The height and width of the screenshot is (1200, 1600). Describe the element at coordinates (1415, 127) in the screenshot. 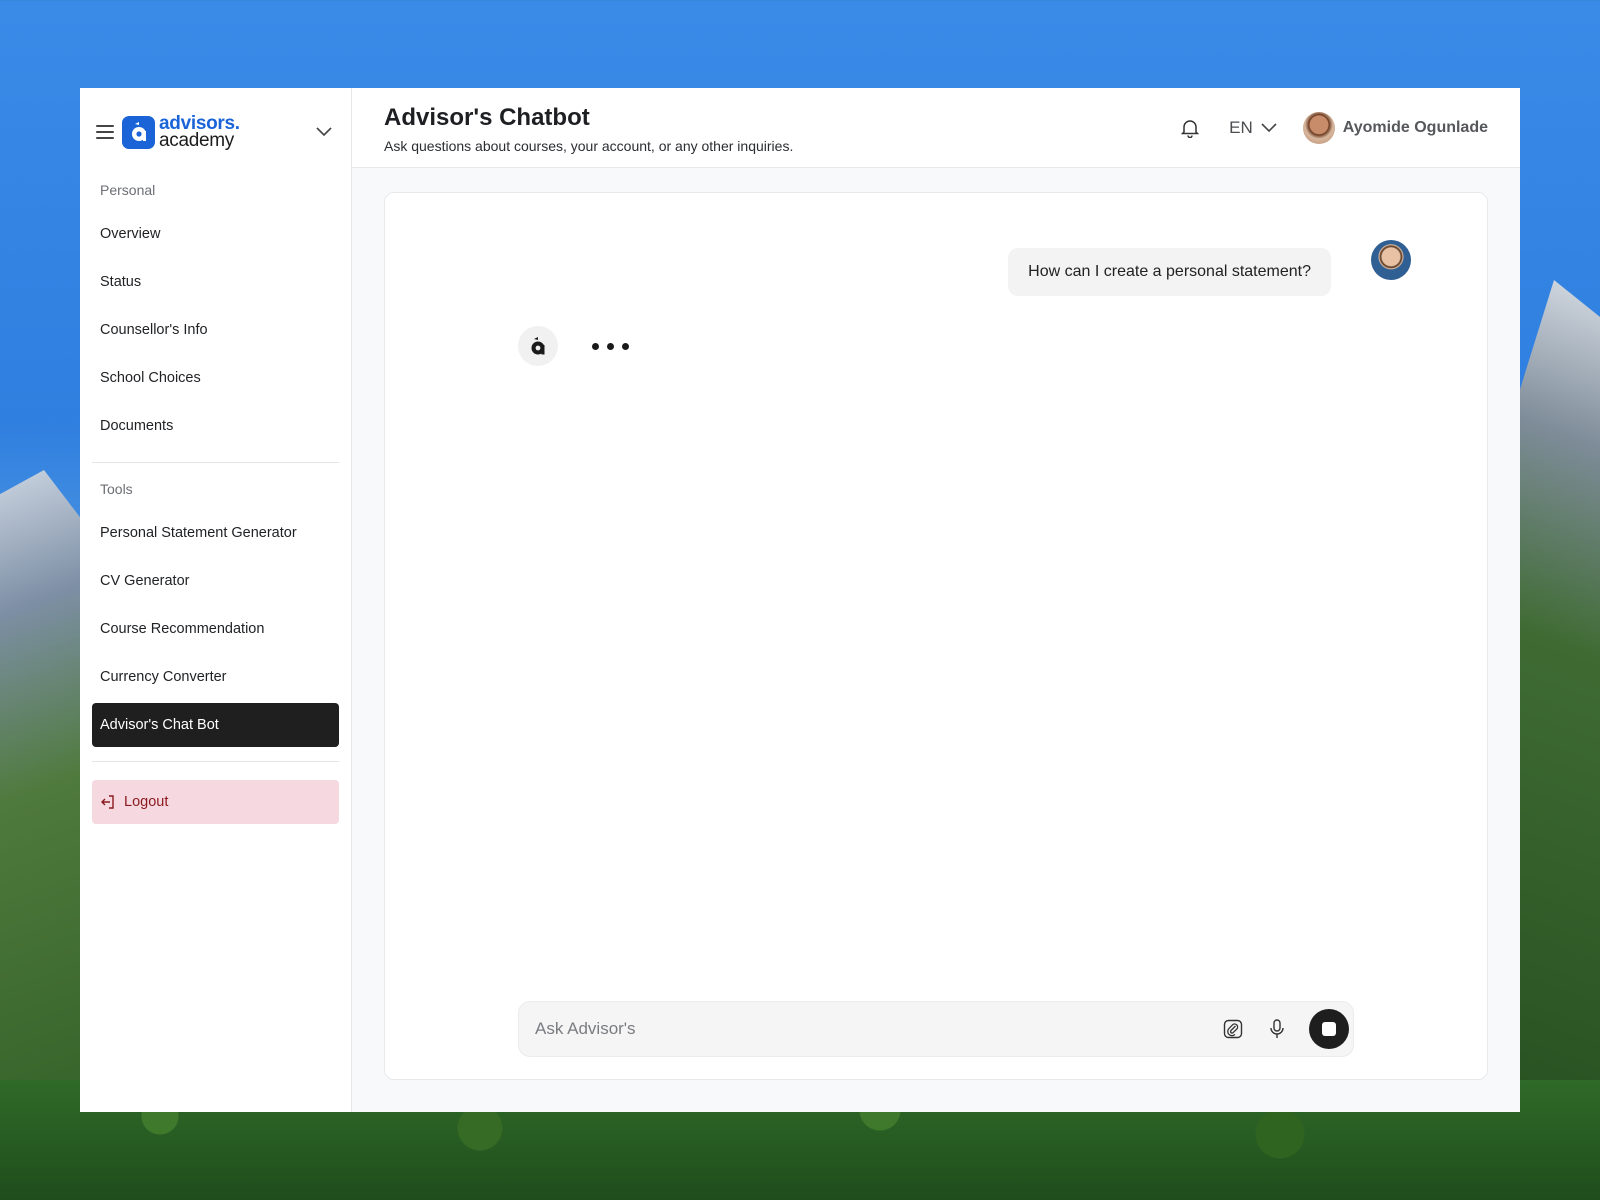

I see `user-name: Ayomide Ogunlade` at that location.